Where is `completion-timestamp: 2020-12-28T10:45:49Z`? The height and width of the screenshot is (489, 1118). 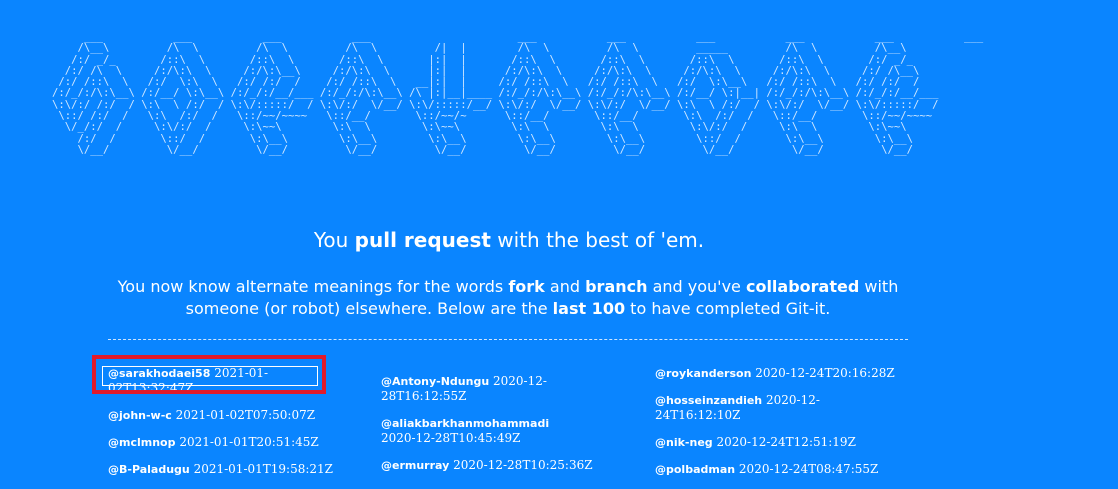
completion-timestamp: 2020-12-28T10:45:49Z is located at coordinates (451, 438).